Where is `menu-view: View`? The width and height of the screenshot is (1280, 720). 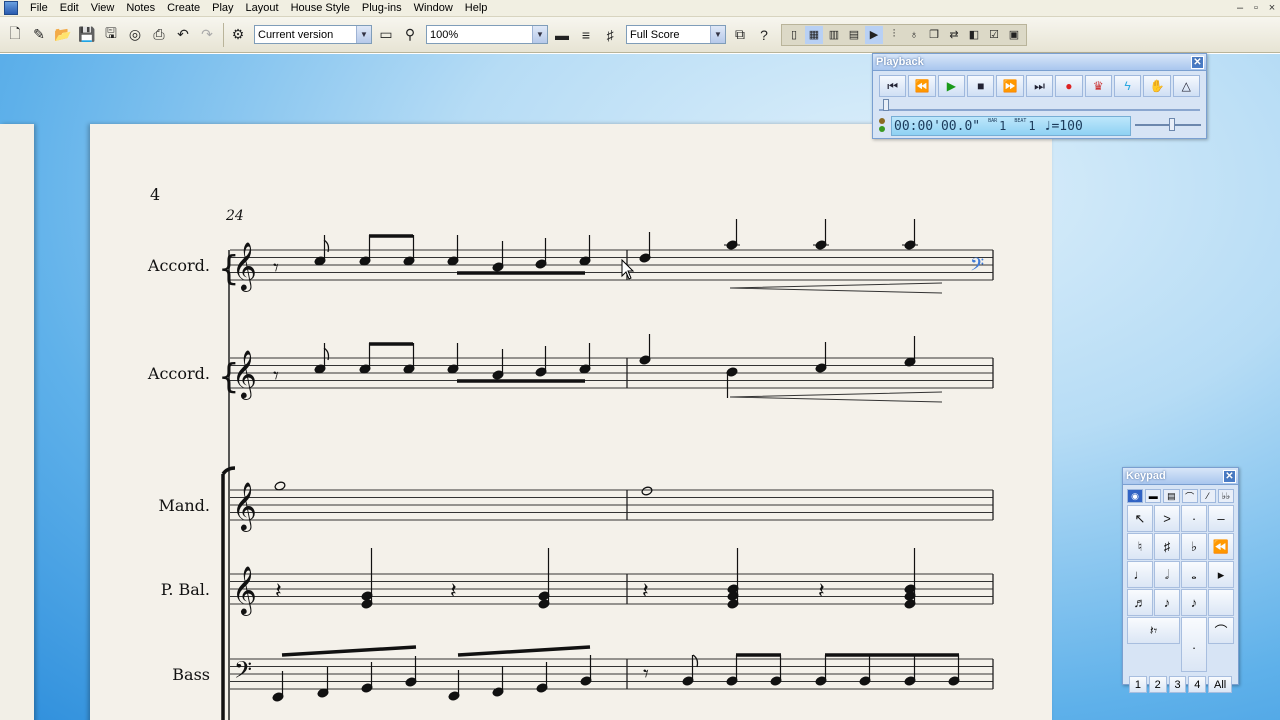 menu-view: View is located at coordinates (103, 8).